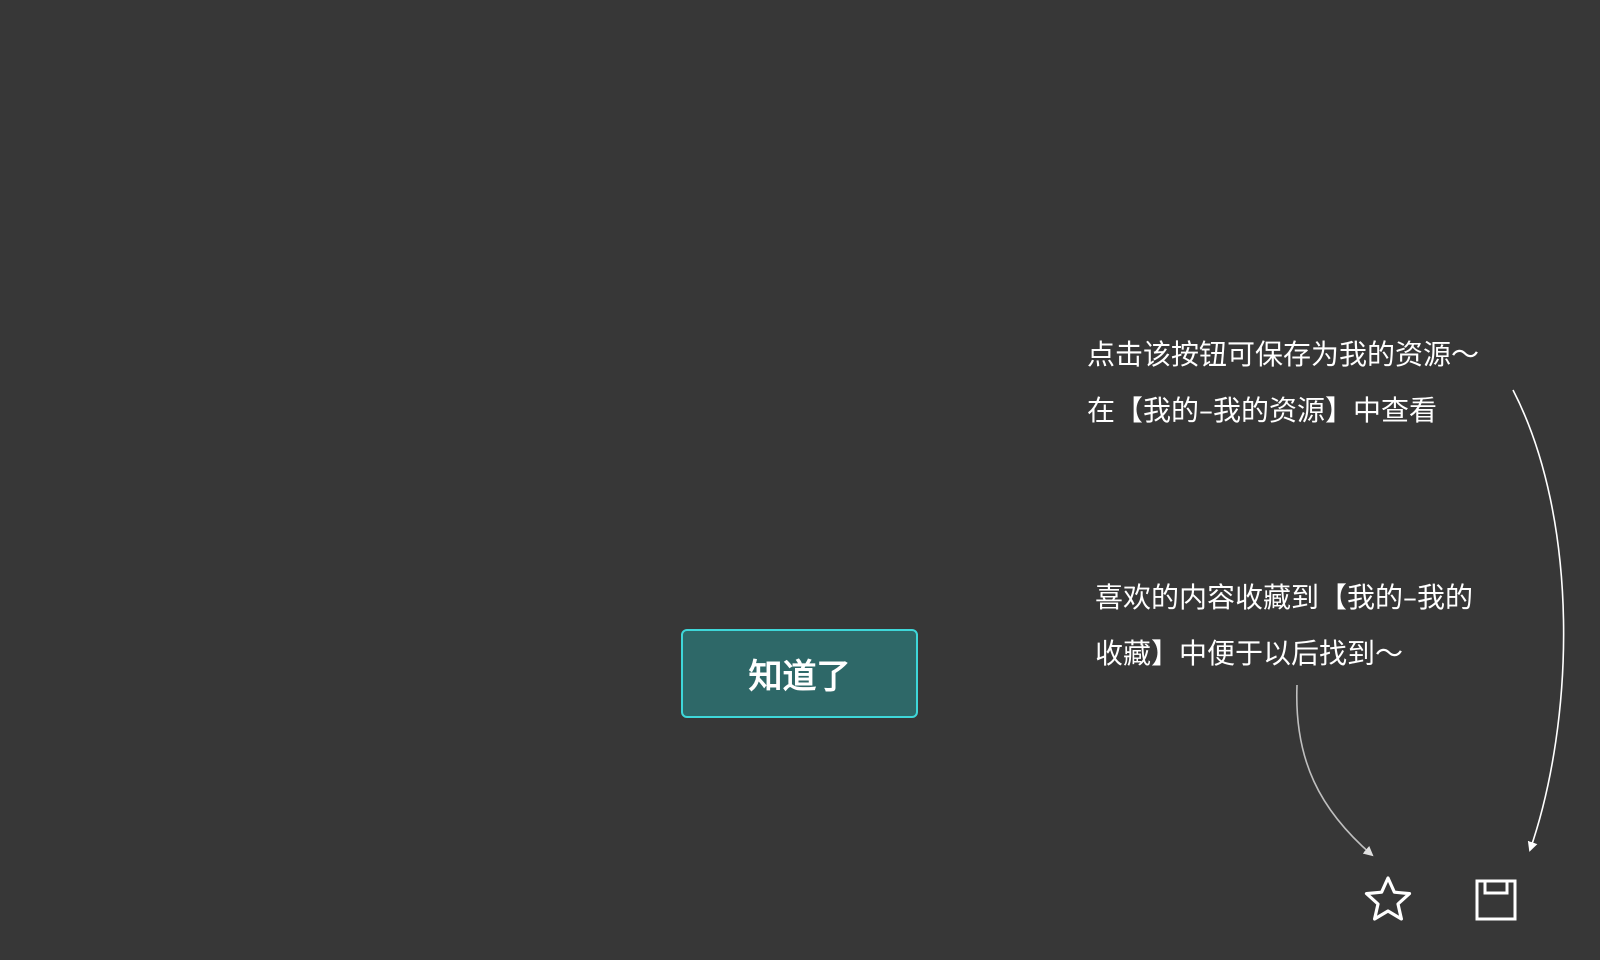 This screenshot has height=960, width=1600. What do you see at coordinates (1283, 354) in the screenshot?
I see `save-tip-line-1: 点击该按钮可保存为我的资源～` at bounding box center [1283, 354].